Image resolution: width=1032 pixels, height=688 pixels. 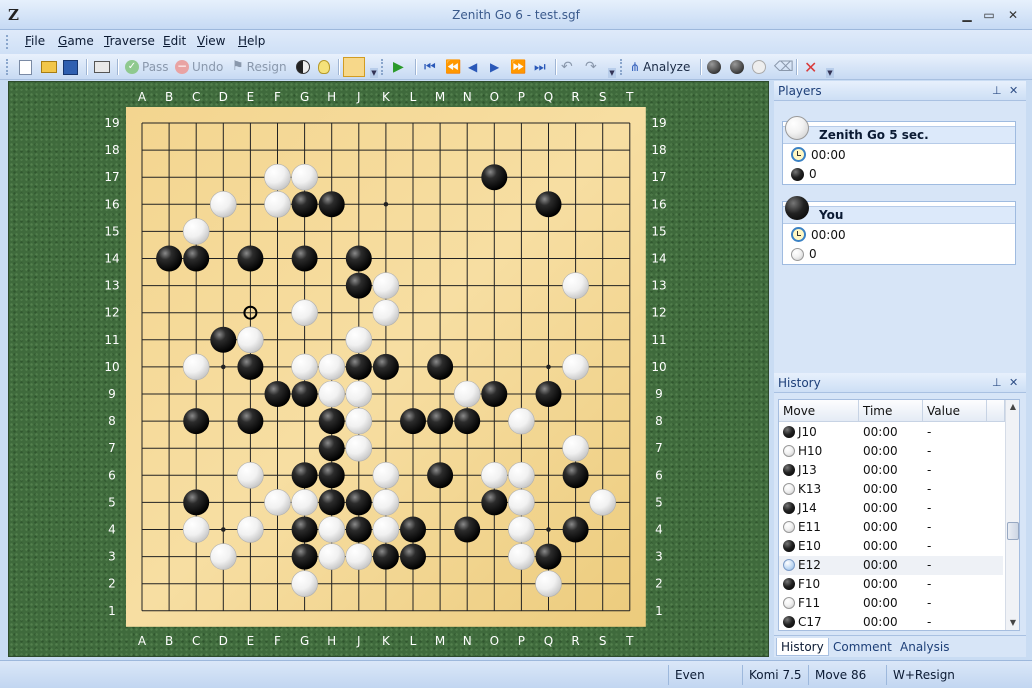 What do you see at coordinates (891, 451) in the screenshot?
I see `history-row: H10 00:00 -` at bounding box center [891, 451].